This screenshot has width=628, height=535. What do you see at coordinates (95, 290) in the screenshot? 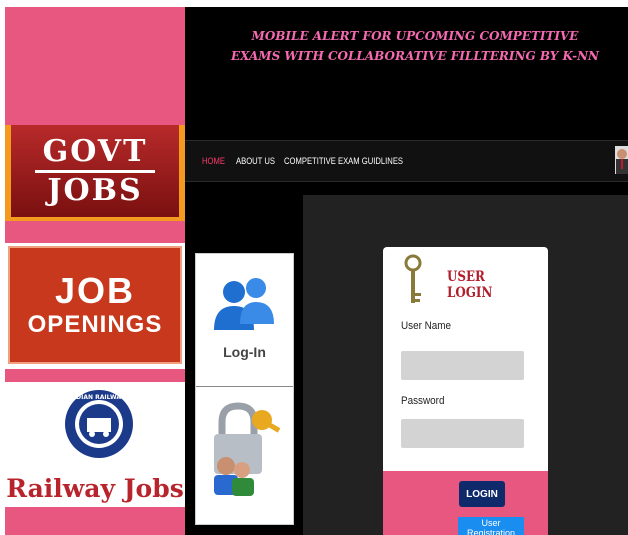
I see `job-openings-line1: JOB` at bounding box center [95, 290].